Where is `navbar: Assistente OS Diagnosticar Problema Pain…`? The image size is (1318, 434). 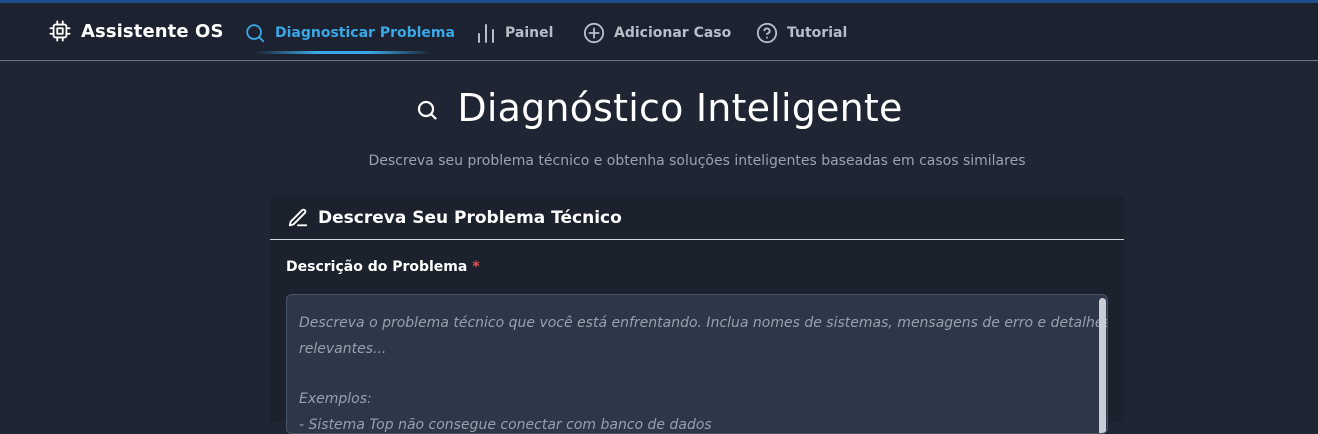
navbar: Assistente OS Diagnosticar Problema Pain… is located at coordinates (659, 32).